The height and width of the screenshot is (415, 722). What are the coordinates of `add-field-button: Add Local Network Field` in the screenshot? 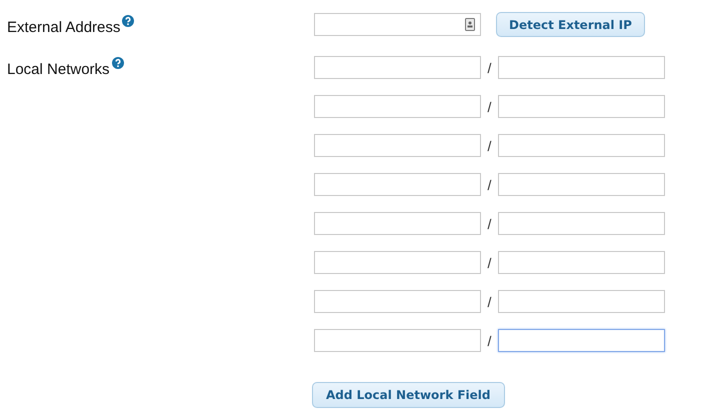 It's located at (408, 395).